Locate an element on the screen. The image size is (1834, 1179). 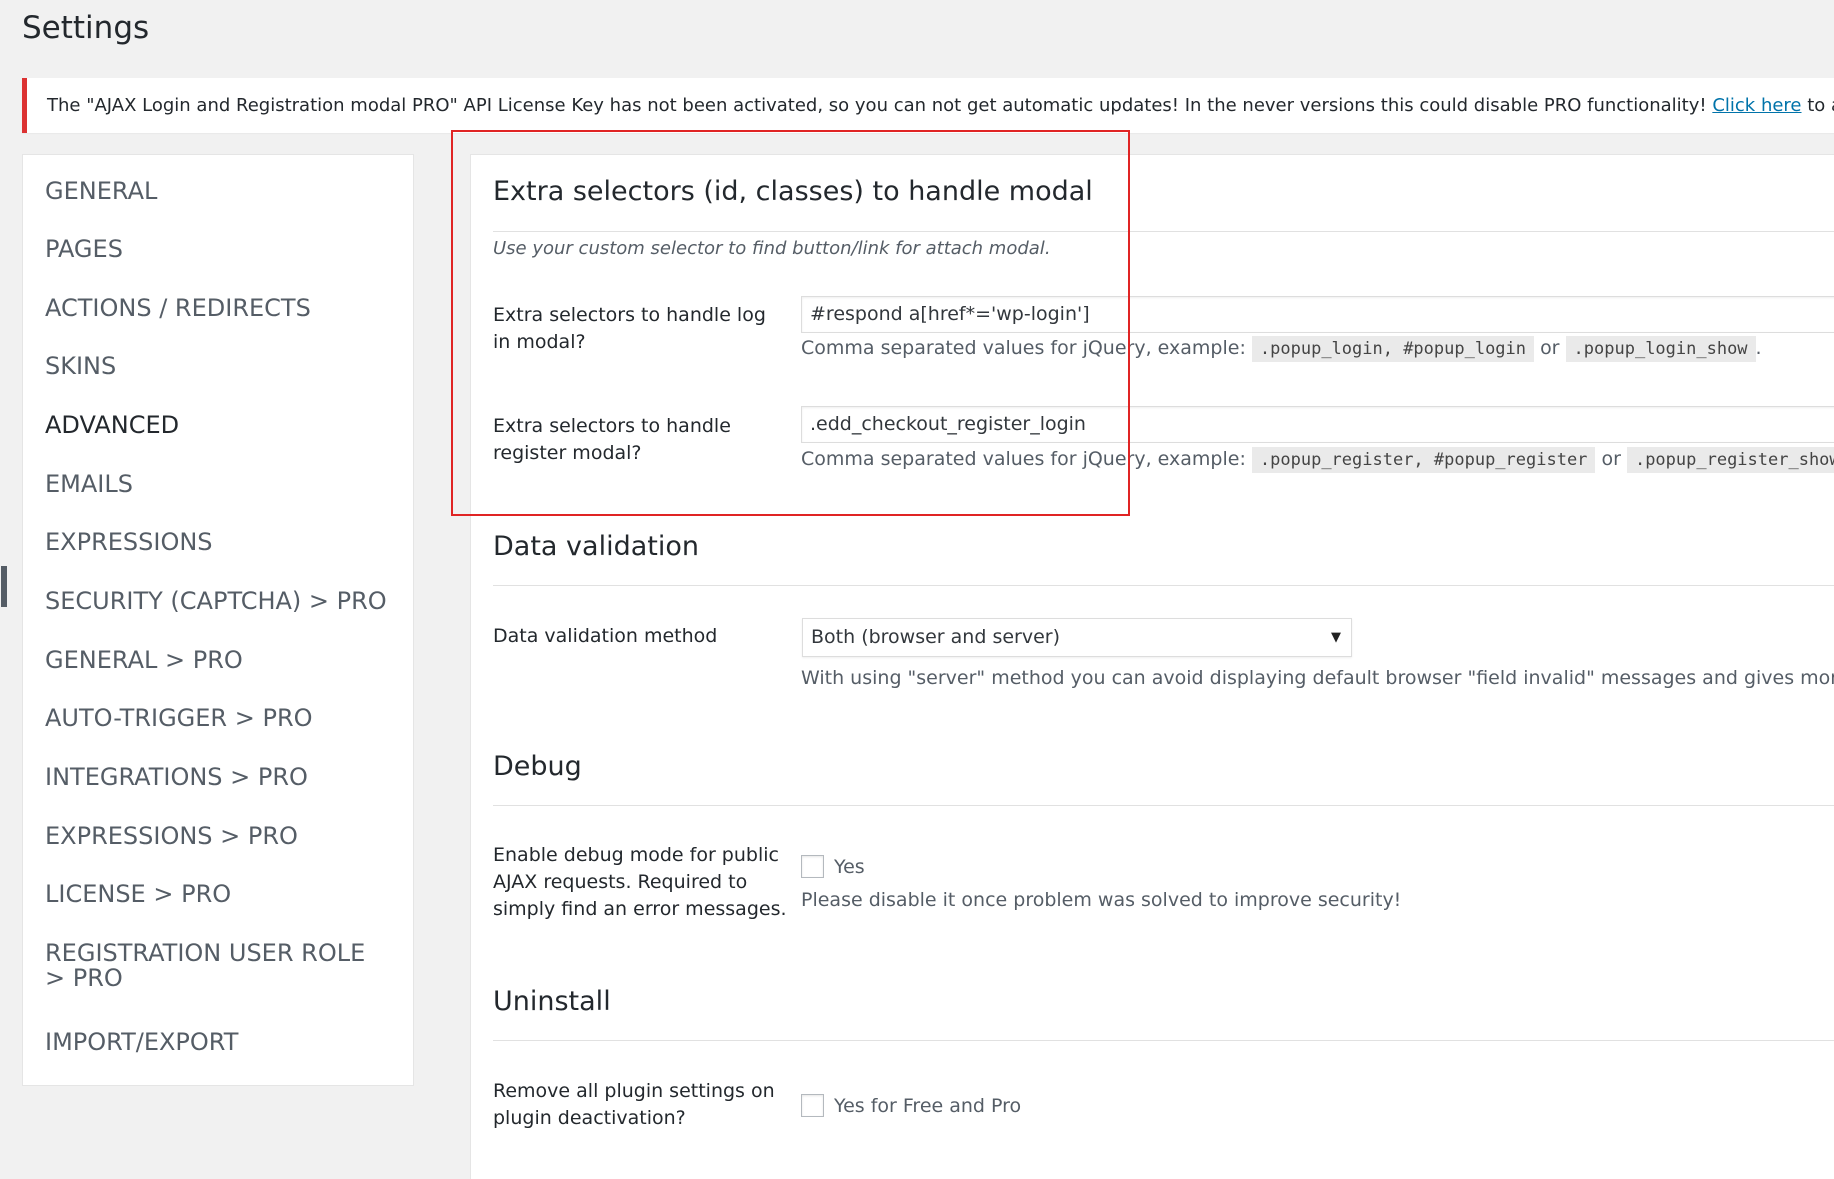
uninstall-checkbox-label: Yes for Free and Pro is located at coordinates (927, 1106).